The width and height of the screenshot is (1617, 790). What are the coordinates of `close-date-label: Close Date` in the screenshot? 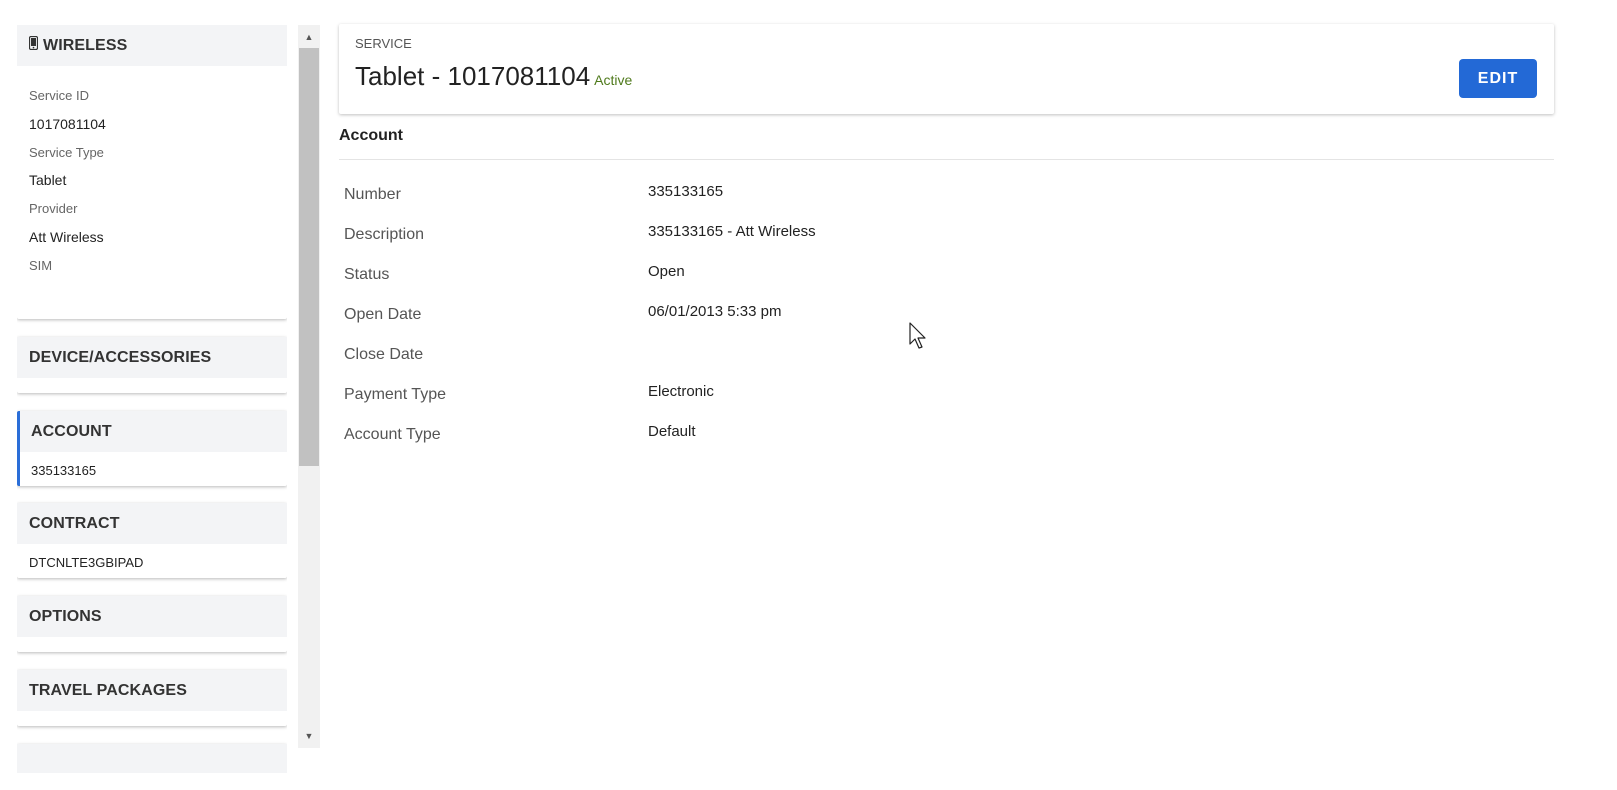 It's located at (384, 354).